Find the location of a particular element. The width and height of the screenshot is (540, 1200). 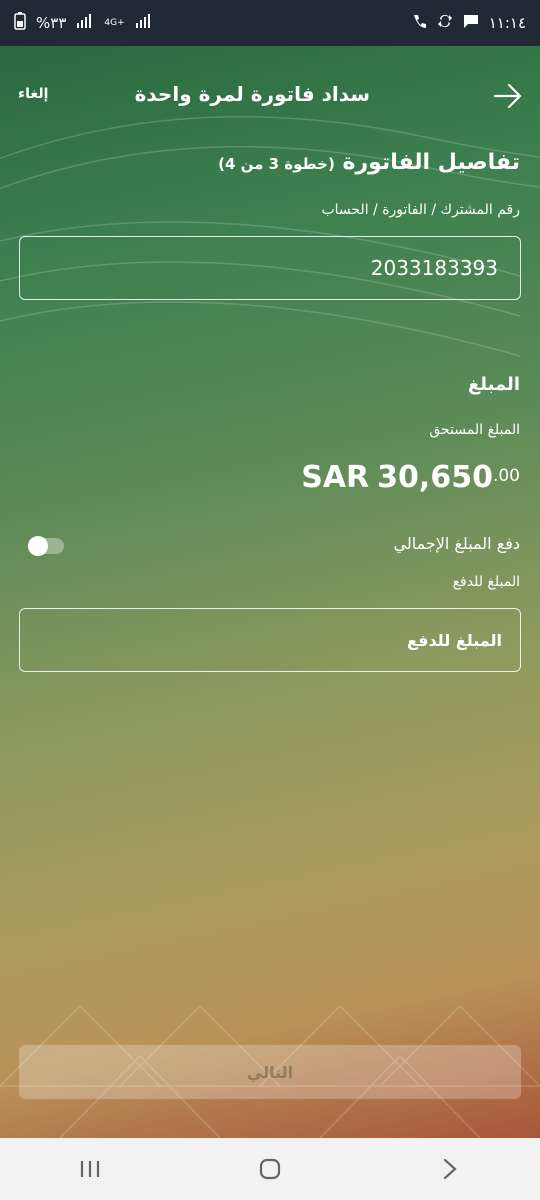

amount-section-title: المبلغ is located at coordinates (494, 384).